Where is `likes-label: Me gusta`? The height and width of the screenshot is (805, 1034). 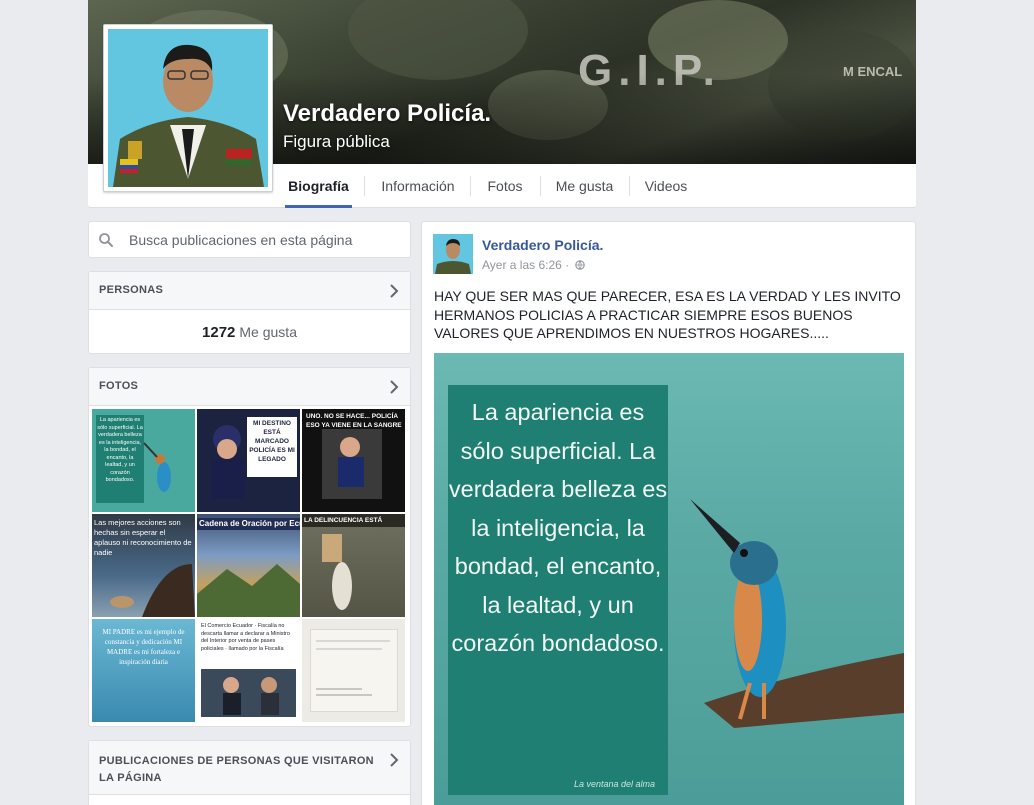 likes-label: Me gusta is located at coordinates (268, 332).